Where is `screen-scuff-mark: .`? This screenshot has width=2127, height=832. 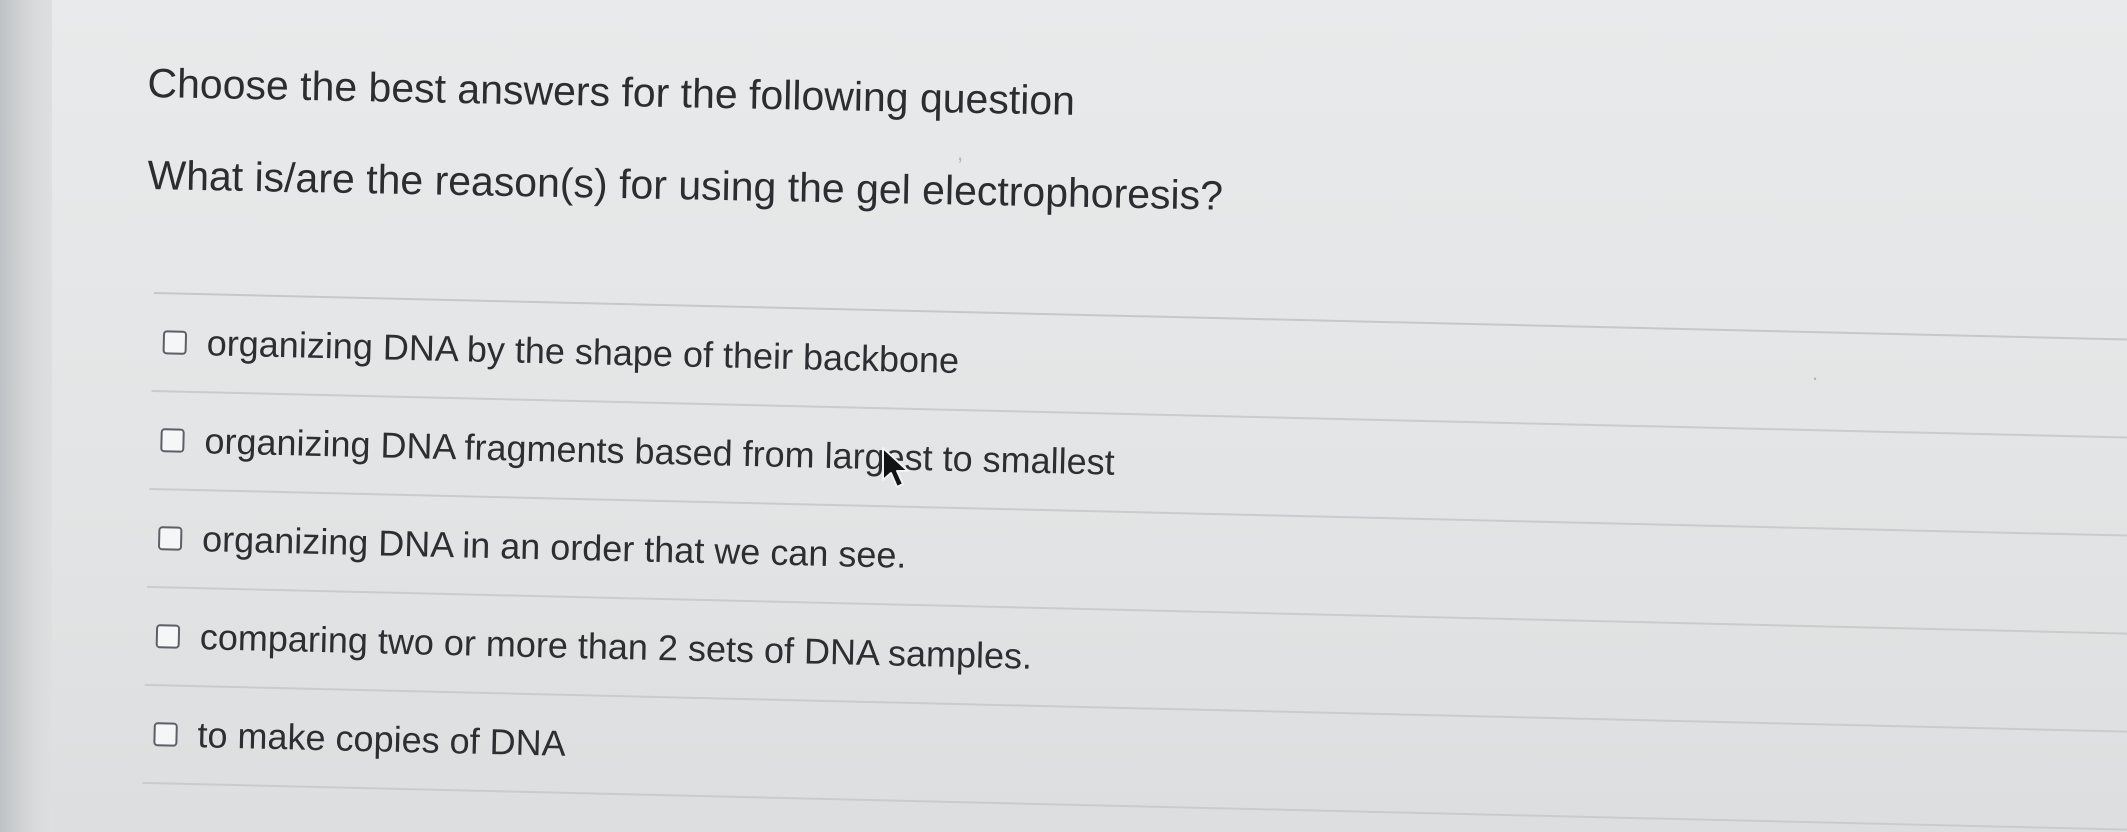
screen-scuff-mark: . is located at coordinates (1815, 372).